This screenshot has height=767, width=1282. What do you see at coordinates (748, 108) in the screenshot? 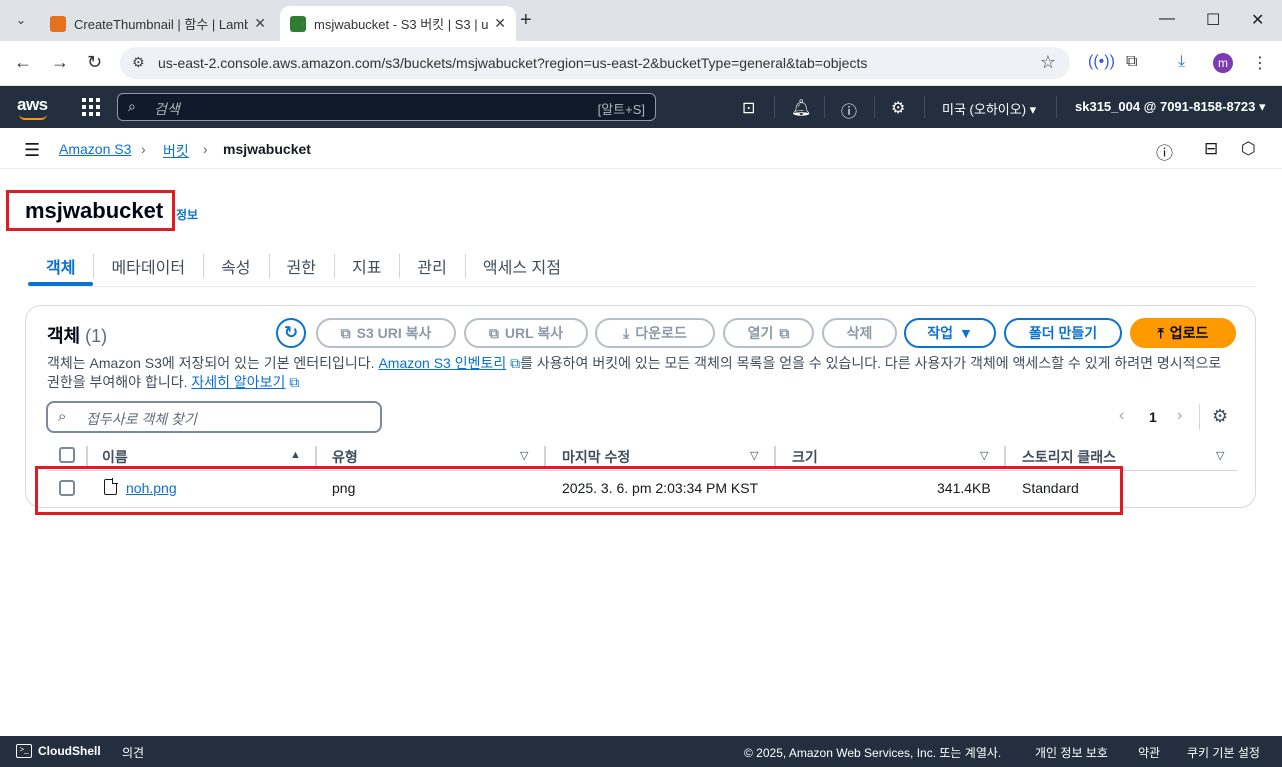
I see `cloudshell-icon: ⊡` at bounding box center [748, 108].